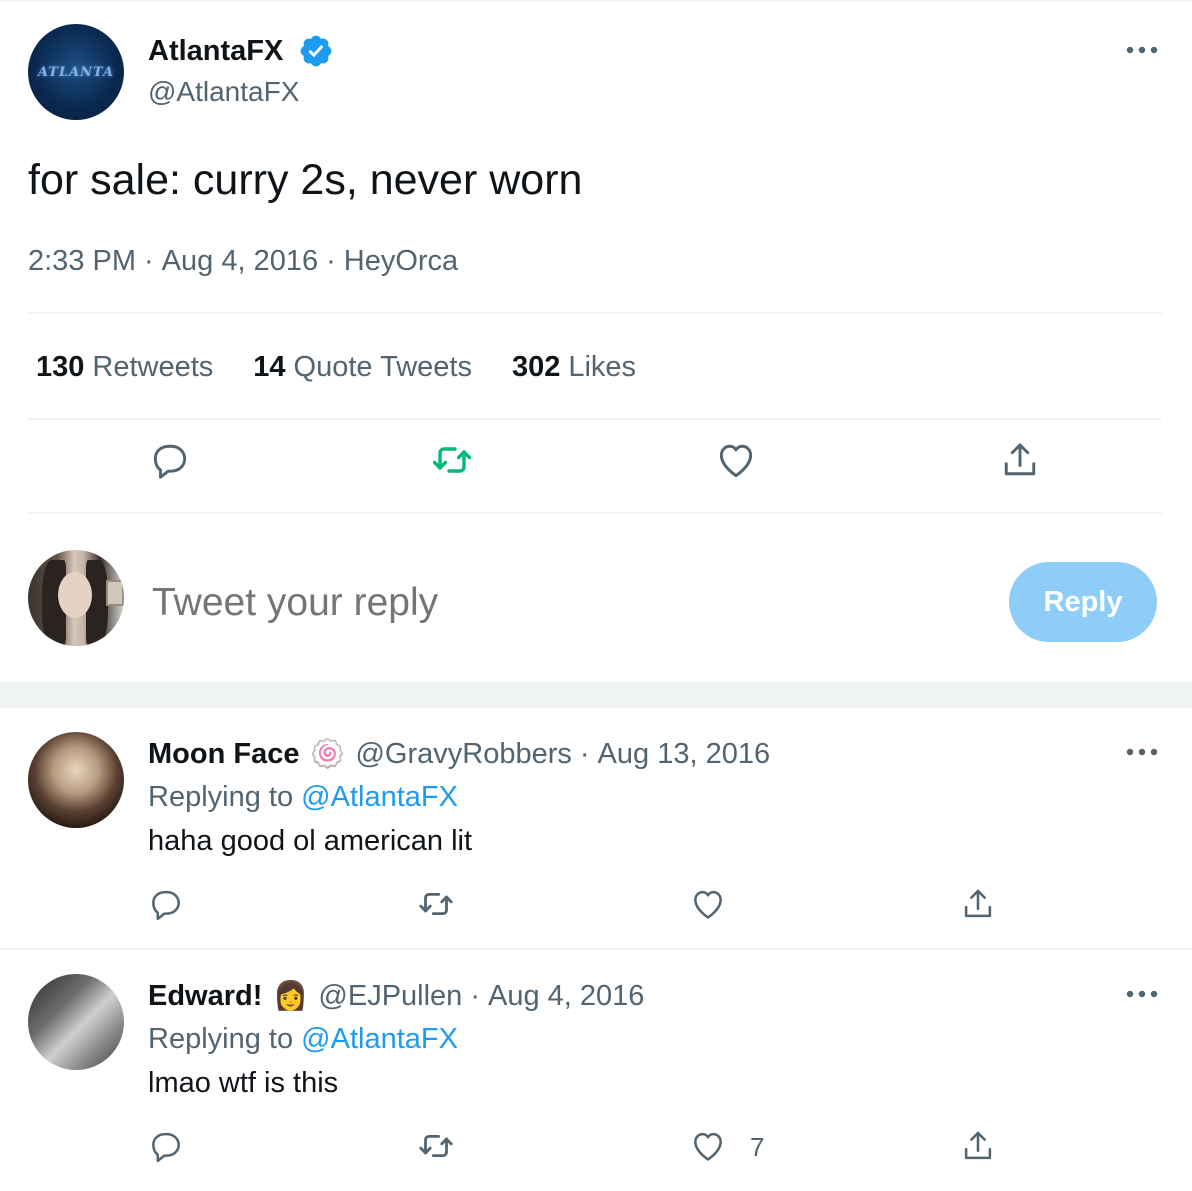 Image resolution: width=1192 pixels, height=1191 pixels. I want to click on reply-date: Aug 4, 2016, so click(566, 996).